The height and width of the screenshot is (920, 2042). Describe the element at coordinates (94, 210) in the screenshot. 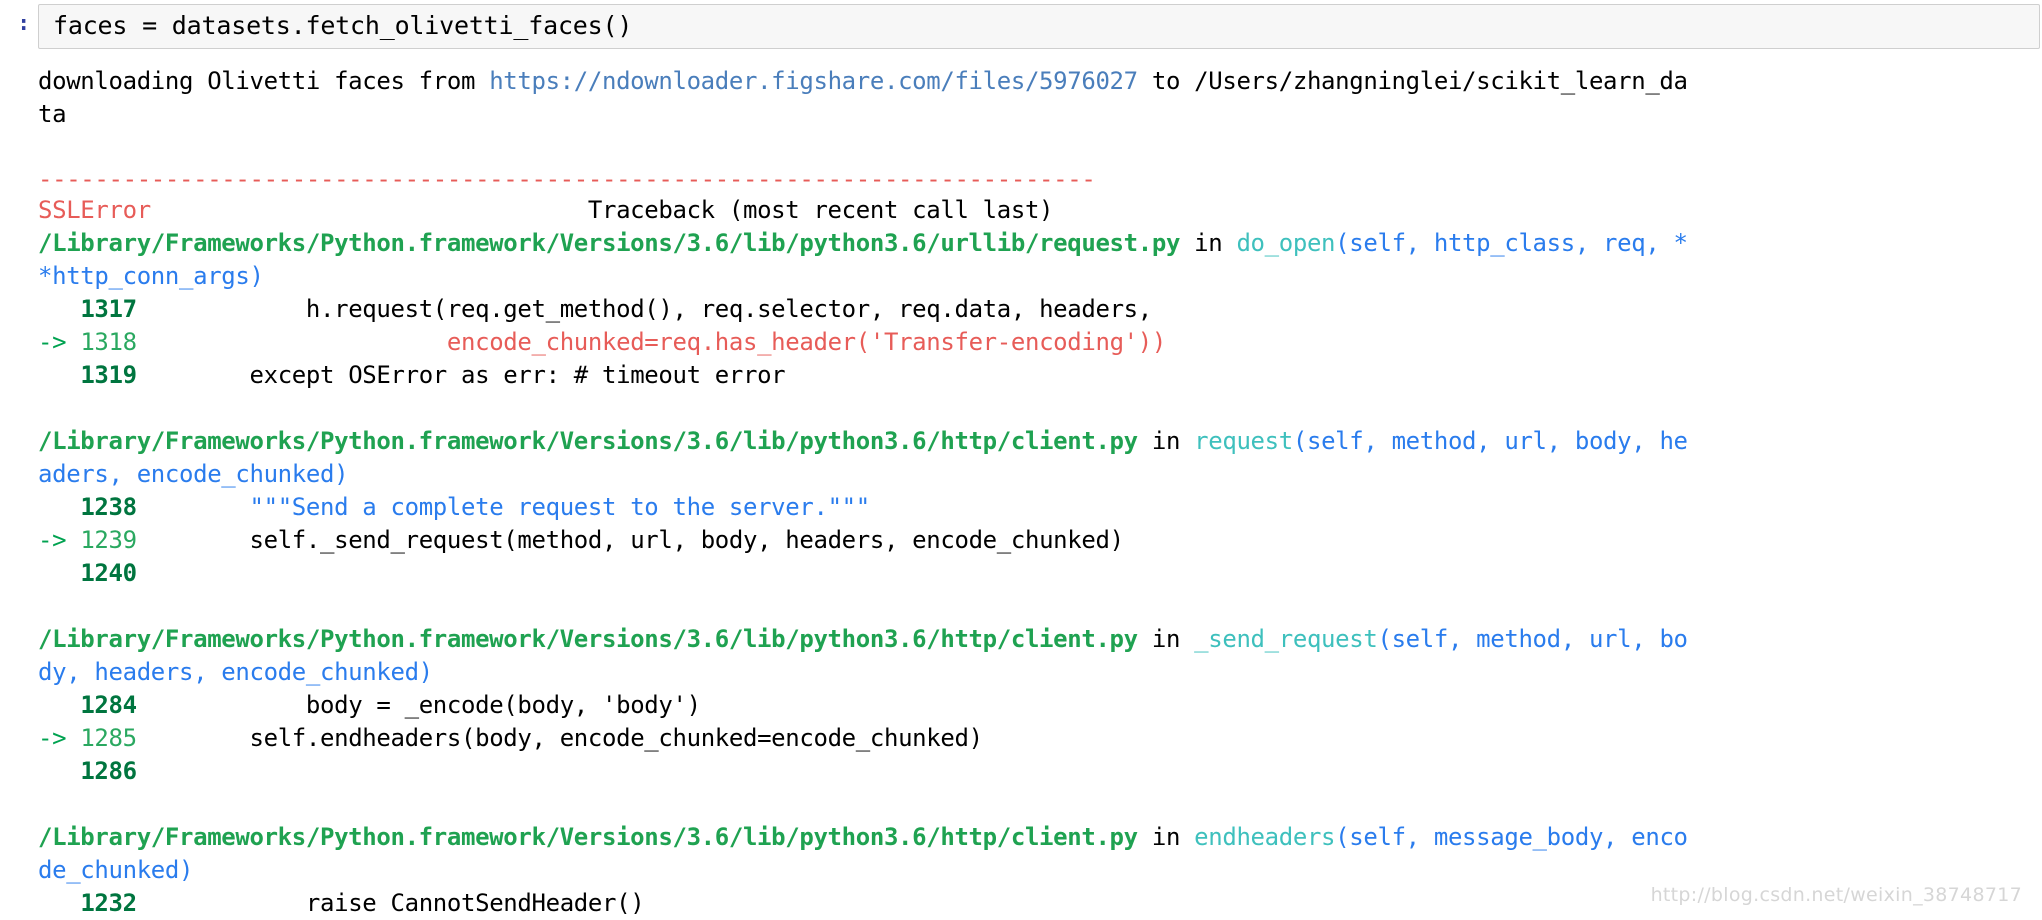

I see `exception-type: SSLError` at that location.